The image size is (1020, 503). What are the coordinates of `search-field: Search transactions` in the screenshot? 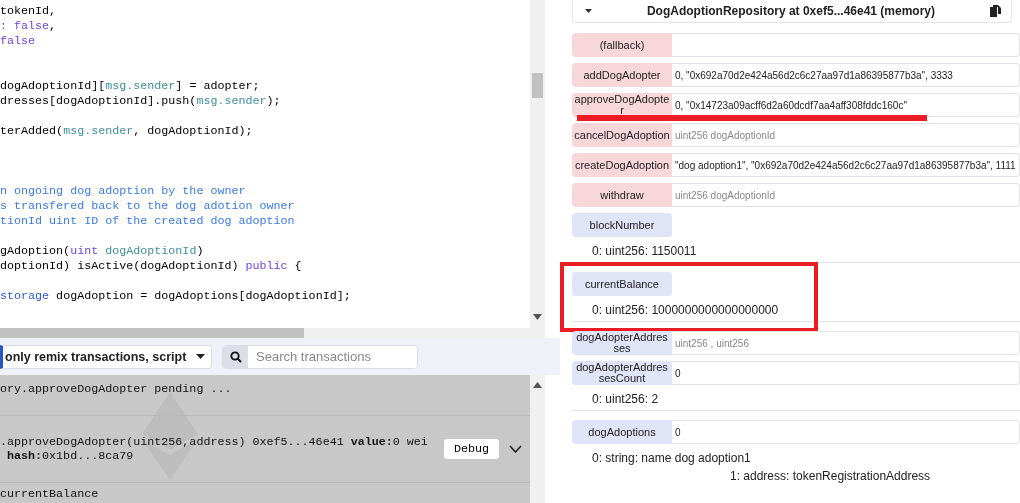 It's located at (320, 356).